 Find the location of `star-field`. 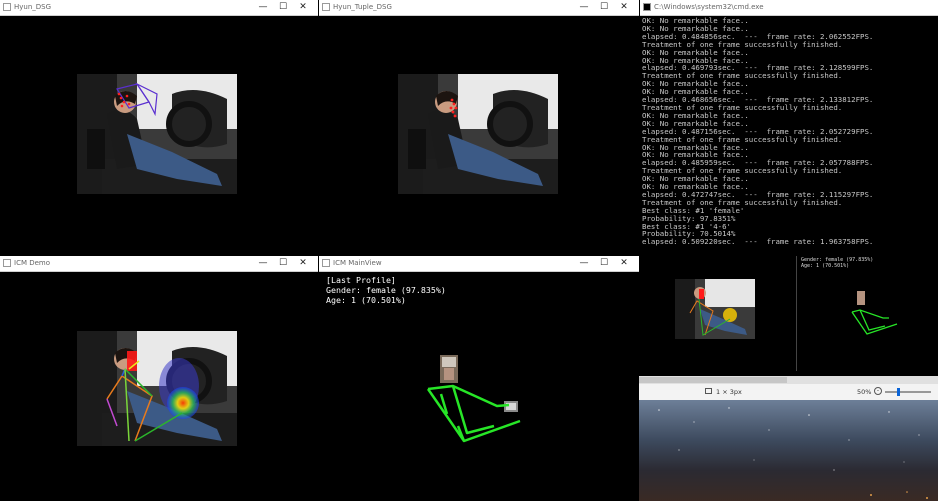

star-field is located at coordinates (793, 453).